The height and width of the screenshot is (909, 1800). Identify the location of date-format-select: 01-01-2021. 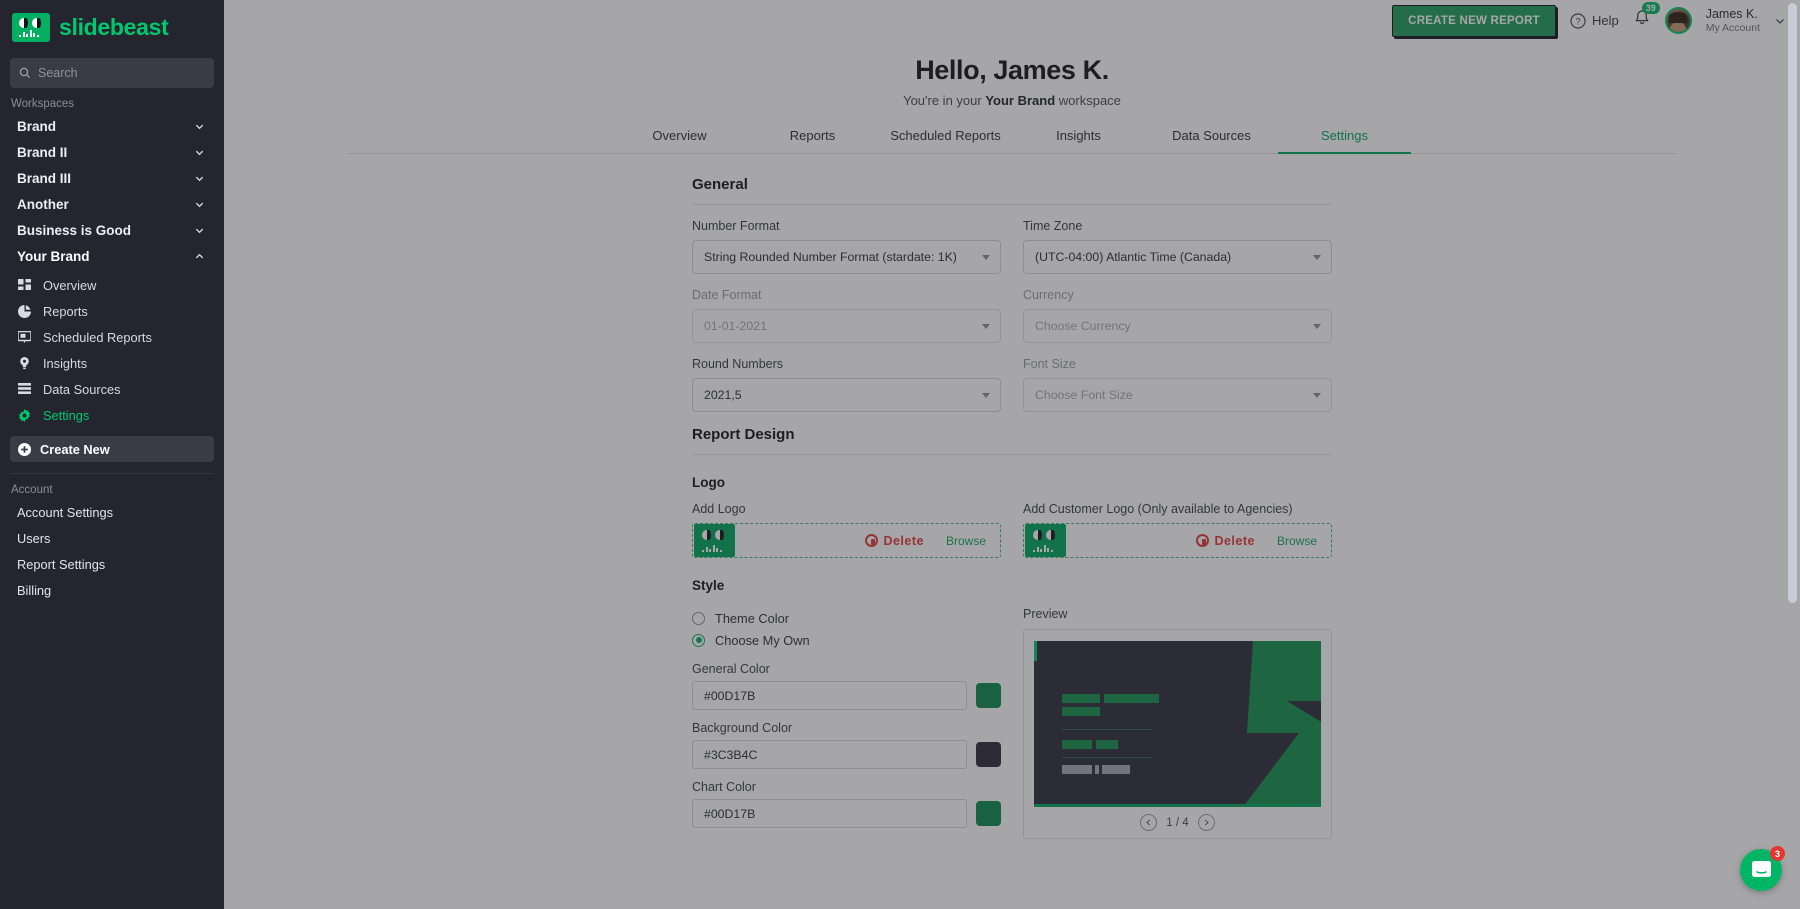
(846, 326).